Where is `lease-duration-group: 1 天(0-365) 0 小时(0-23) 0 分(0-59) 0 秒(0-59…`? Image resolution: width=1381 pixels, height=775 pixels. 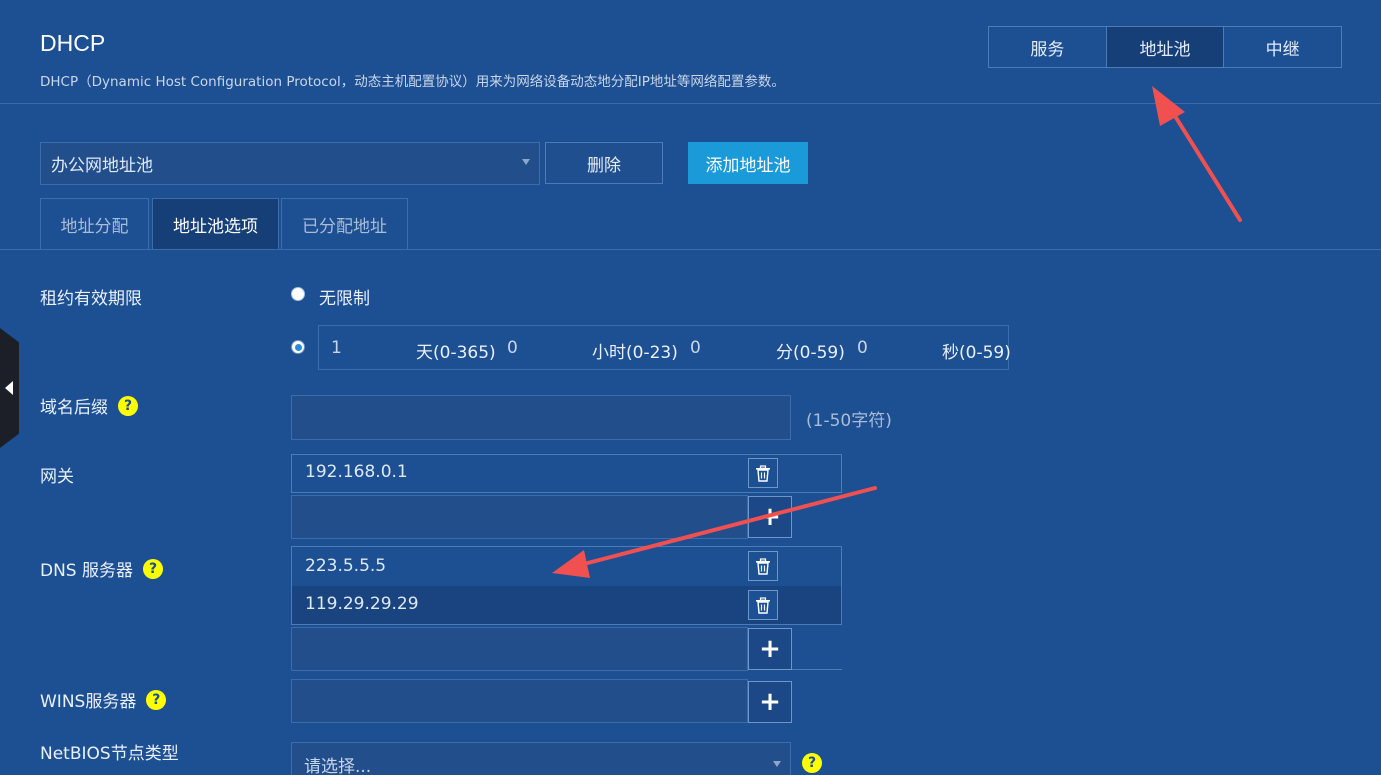
lease-duration-group: 1 天(0-365) 0 小时(0-23) 0 分(0-59) 0 秒(0-59… is located at coordinates (664, 347).